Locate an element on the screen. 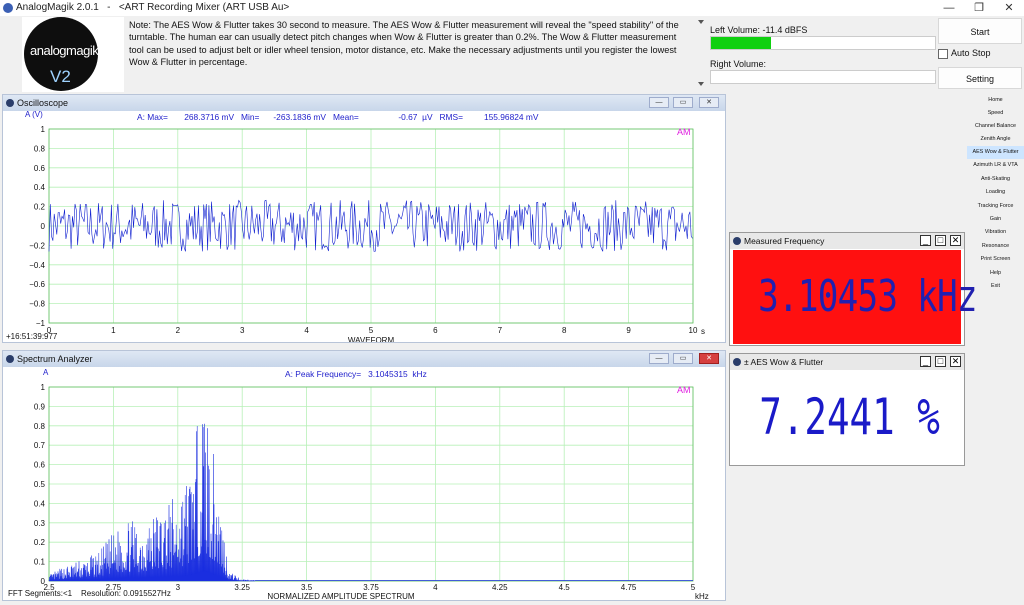 The height and width of the screenshot is (605, 1024). spec-maximize-button: ▭ is located at coordinates (683, 358).